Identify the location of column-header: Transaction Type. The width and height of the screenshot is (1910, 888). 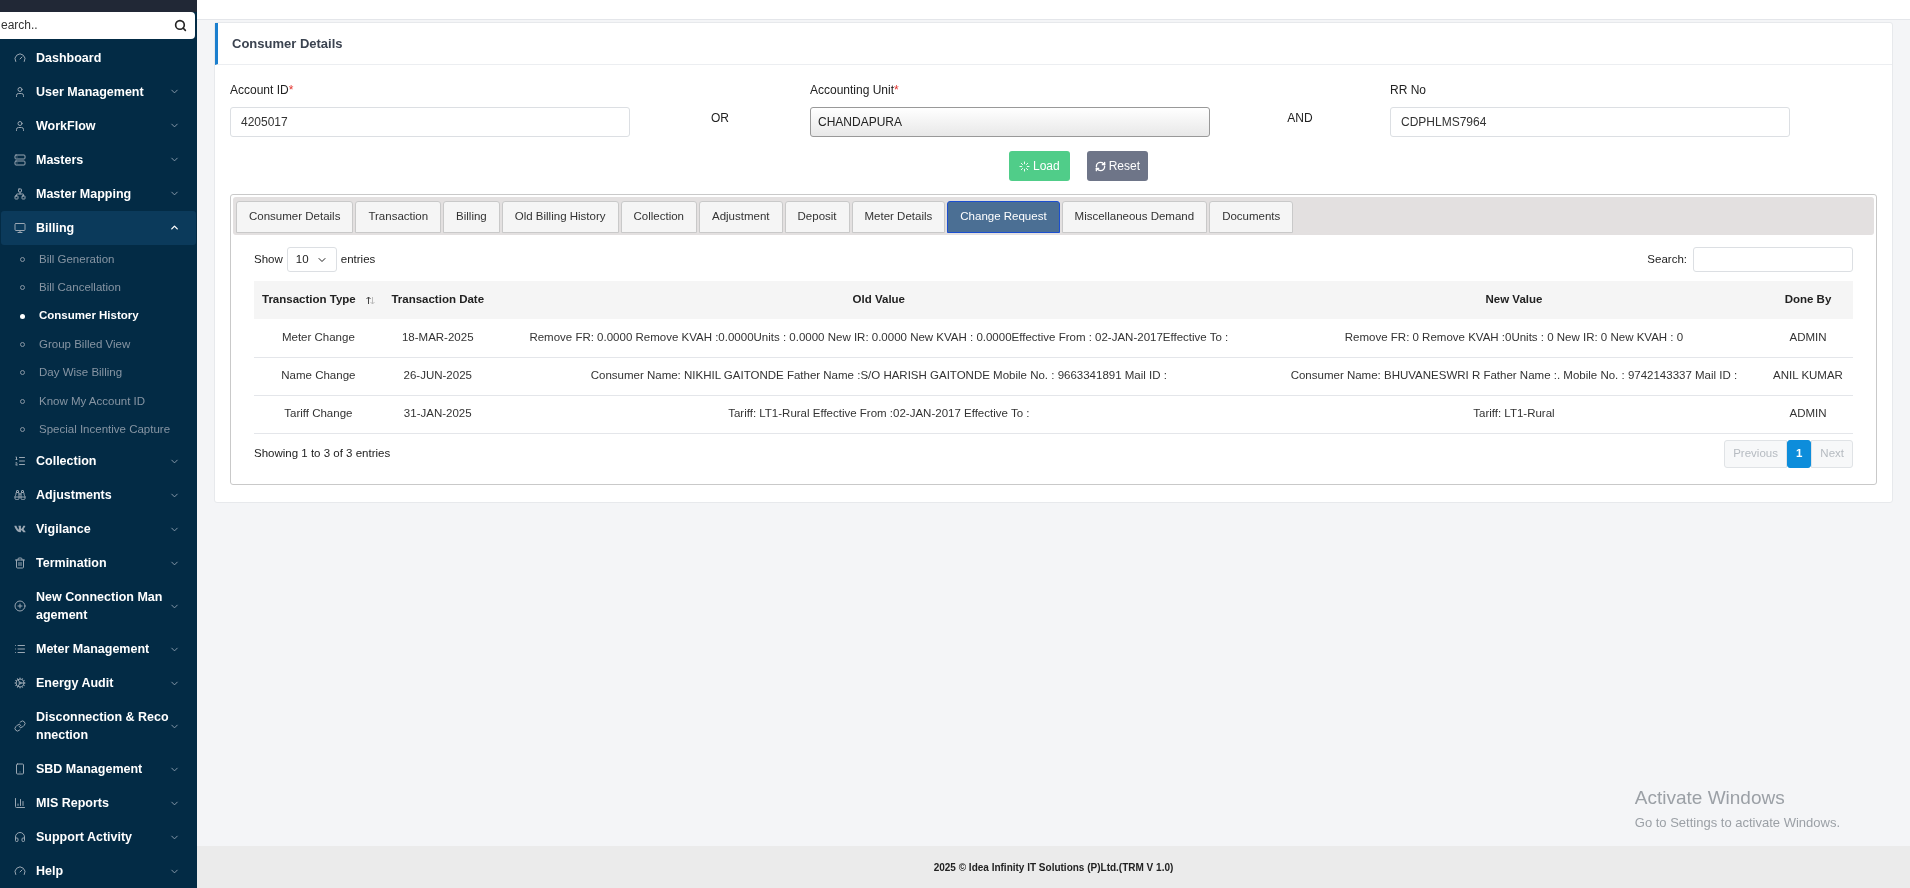
(318, 300).